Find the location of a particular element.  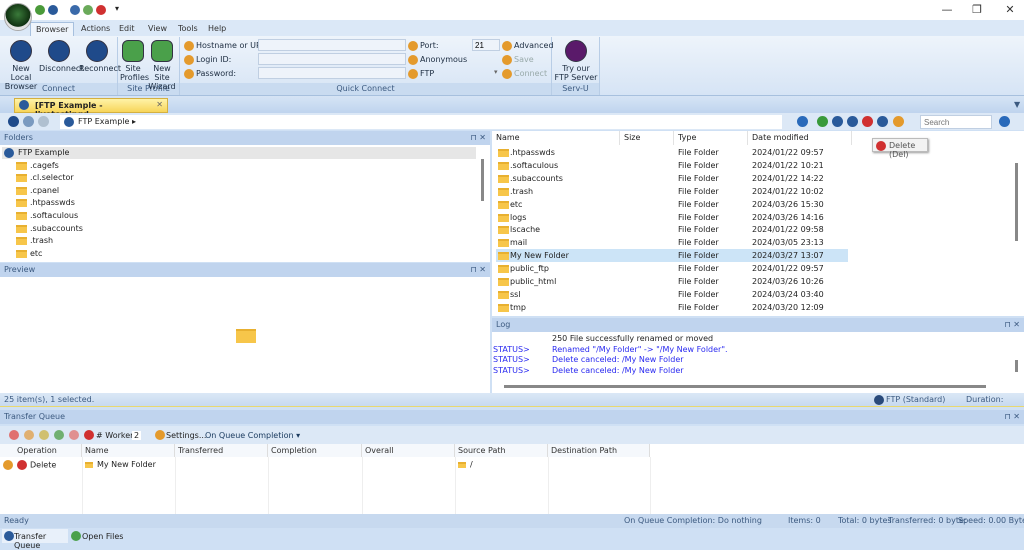

reconnect-button: Reconnect is located at coordinates (100, 56).